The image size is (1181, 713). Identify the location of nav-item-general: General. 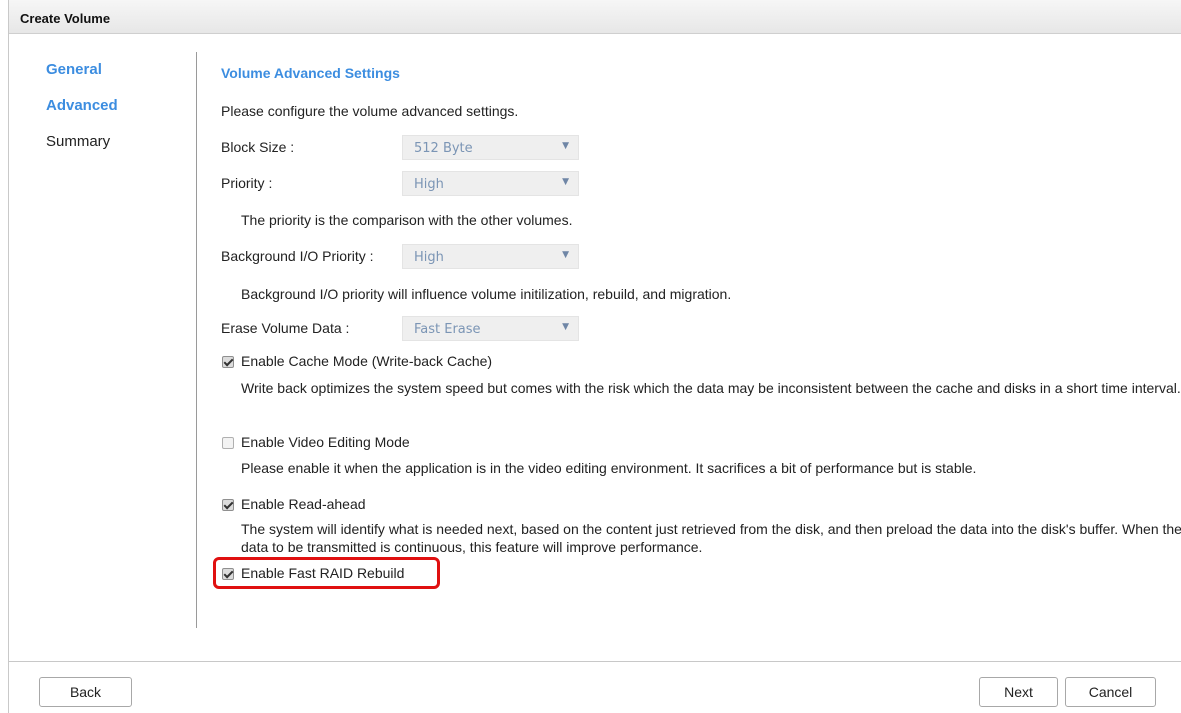
(74, 69).